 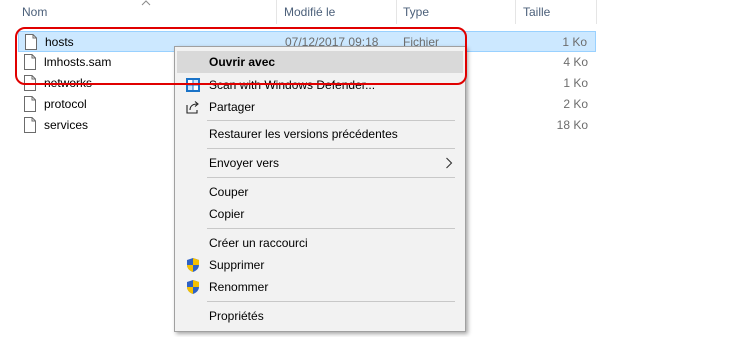 I want to click on chevron-right-icon, so click(x=449, y=163).